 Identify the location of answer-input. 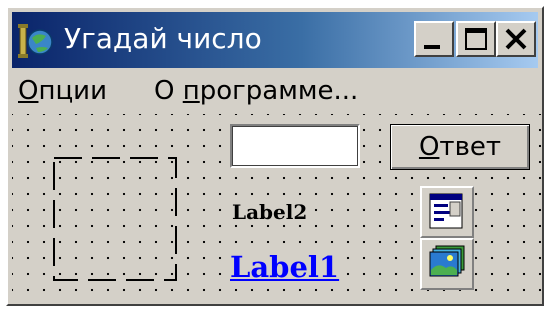
(295, 146).